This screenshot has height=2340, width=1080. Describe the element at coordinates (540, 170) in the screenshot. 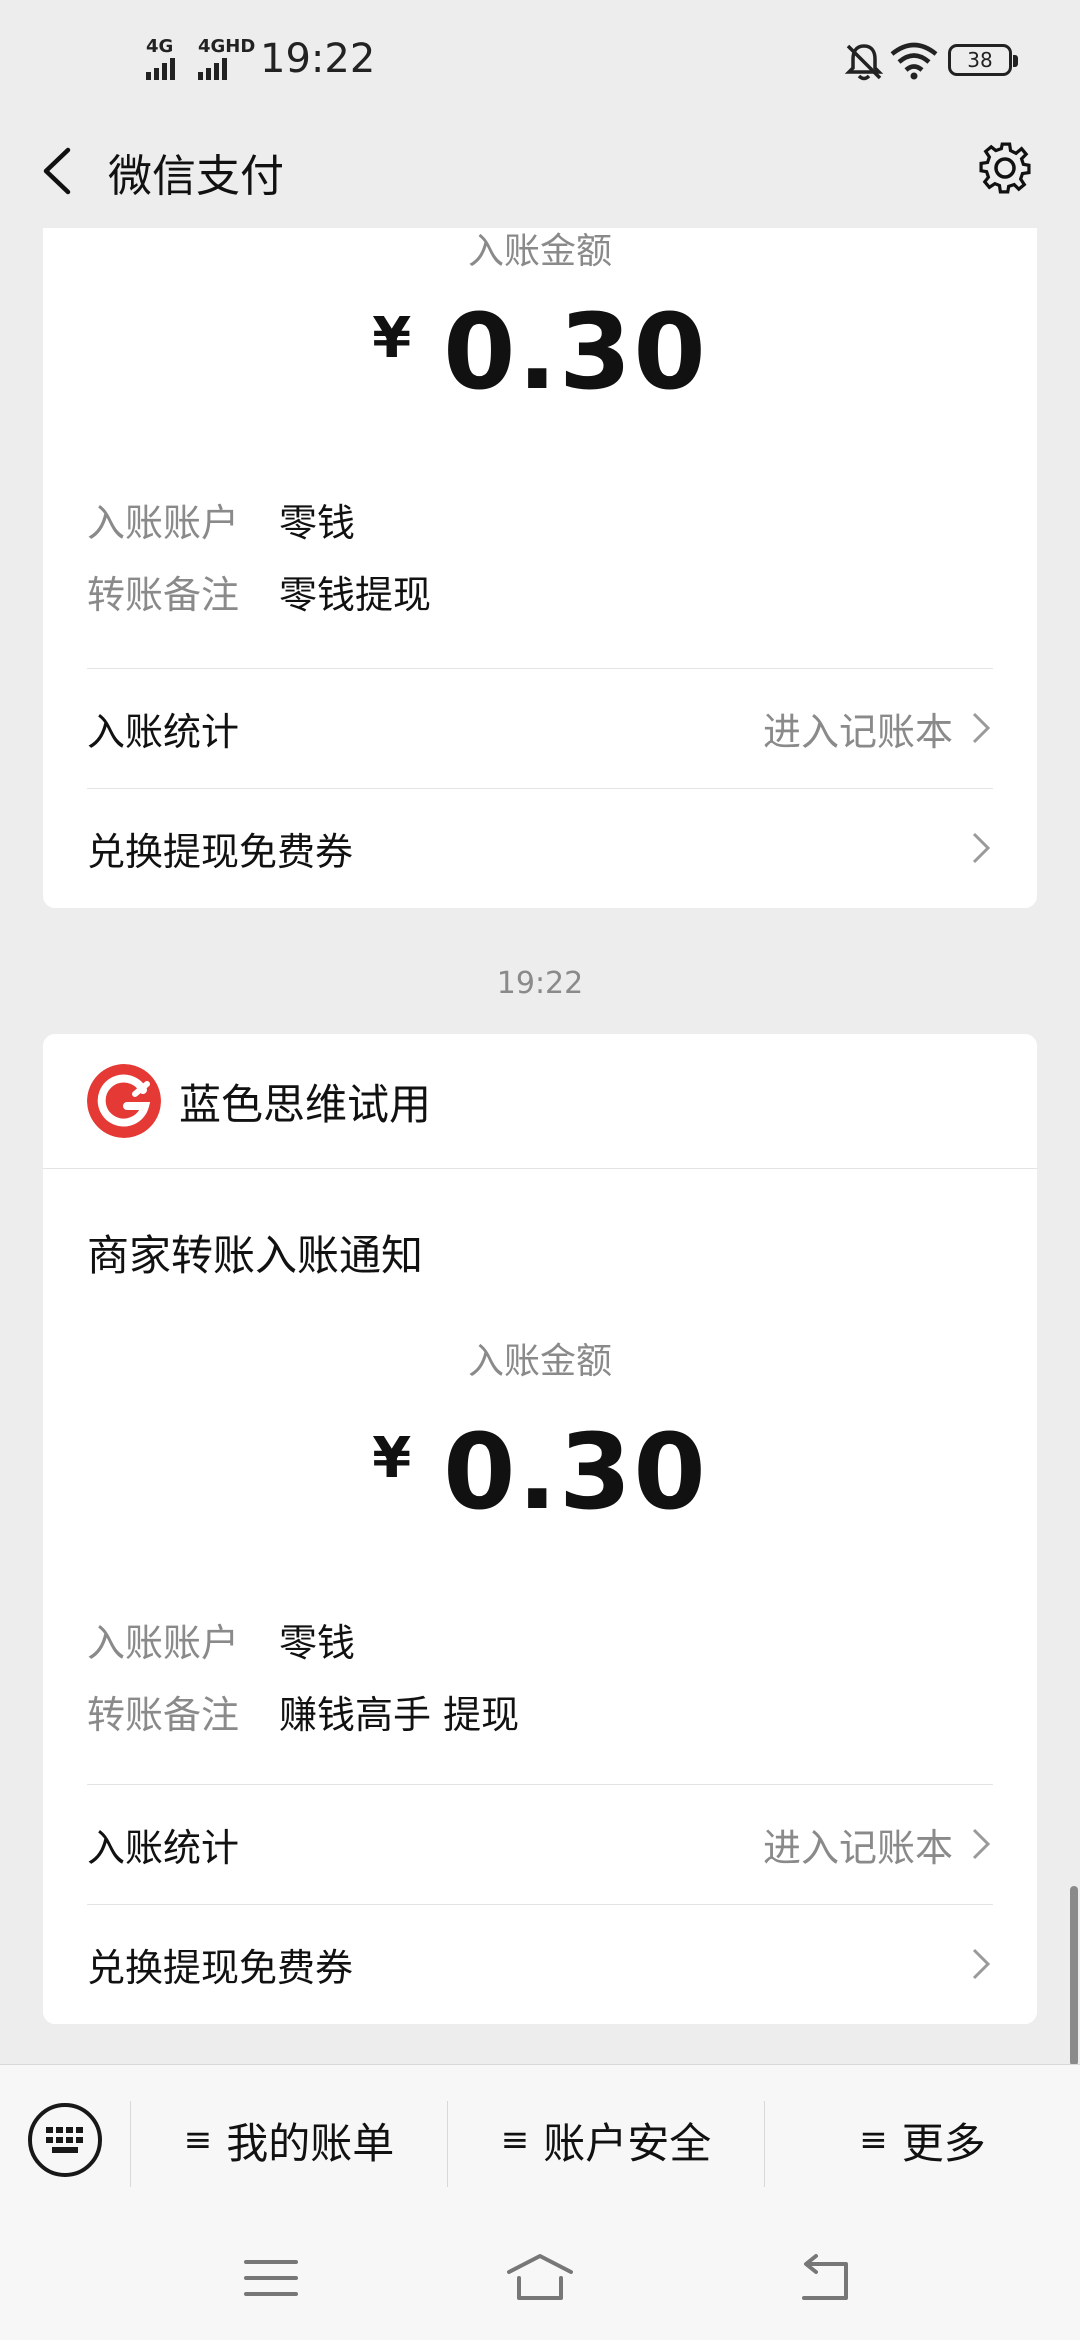

I see `nav-bar: 微信支付` at that location.